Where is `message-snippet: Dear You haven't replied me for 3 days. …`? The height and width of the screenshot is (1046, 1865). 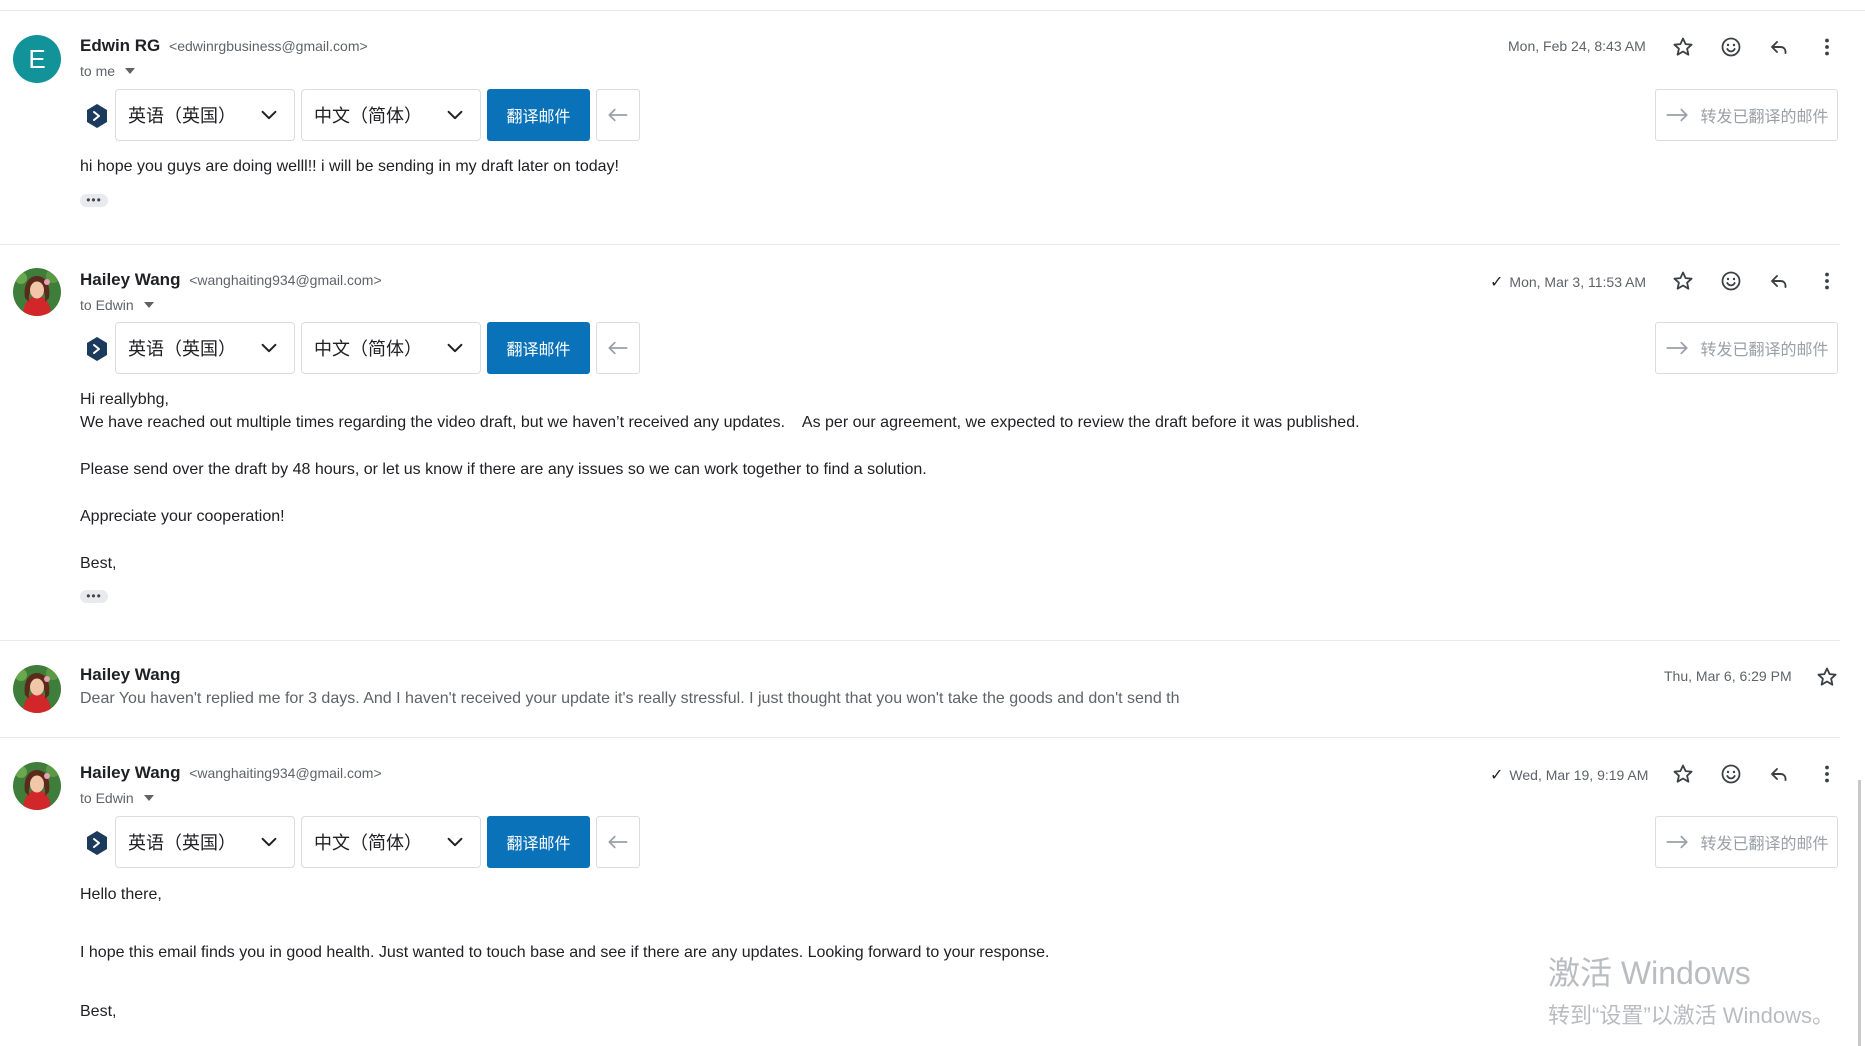 message-snippet: Dear You haven't replied me for 3 days. … is located at coordinates (630, 699).